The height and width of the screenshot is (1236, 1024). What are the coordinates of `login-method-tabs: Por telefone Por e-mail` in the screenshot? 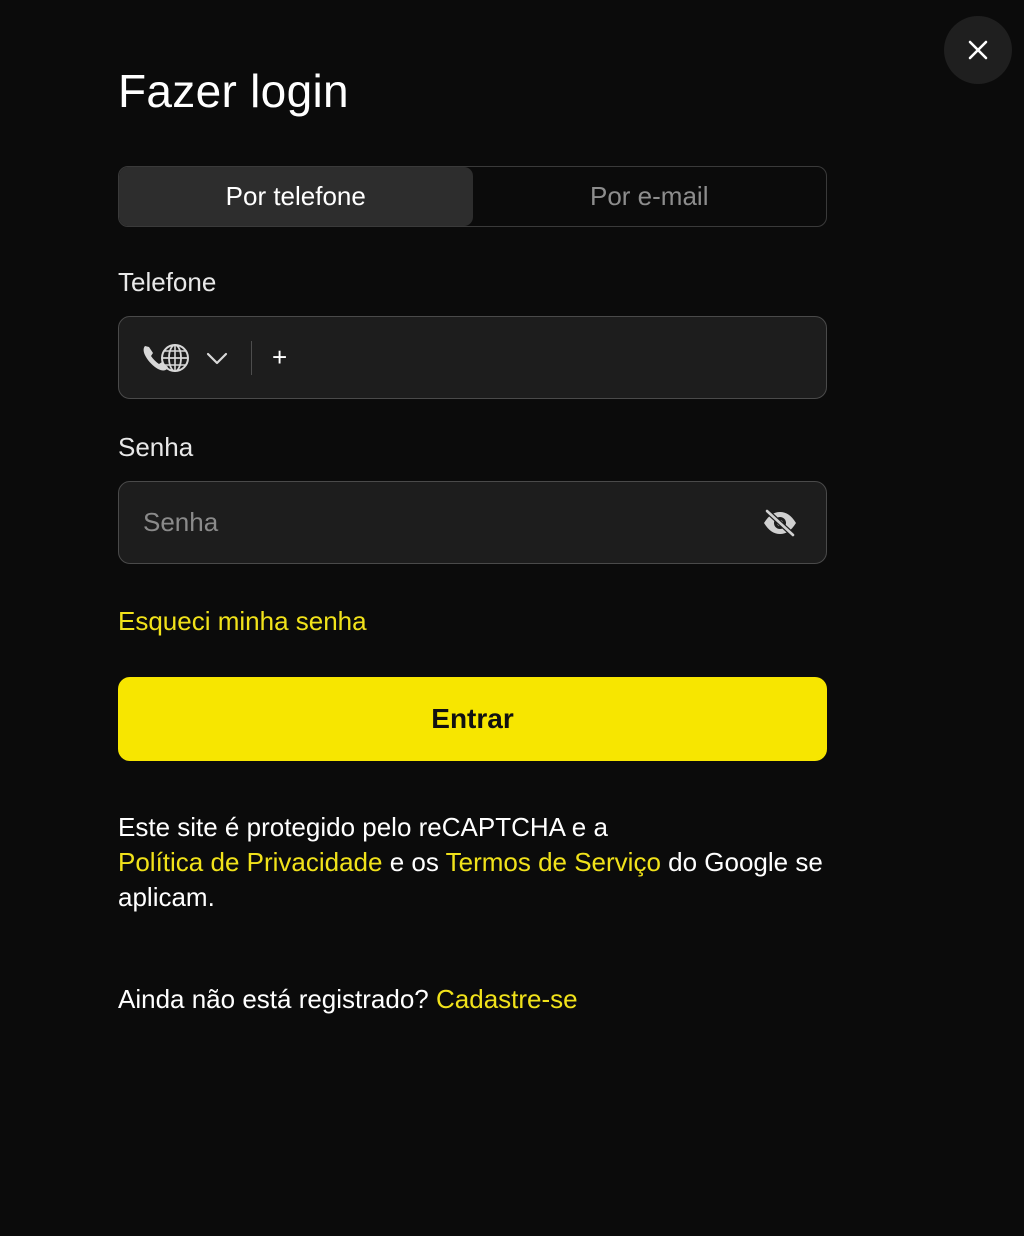 It's located at (472, 196).